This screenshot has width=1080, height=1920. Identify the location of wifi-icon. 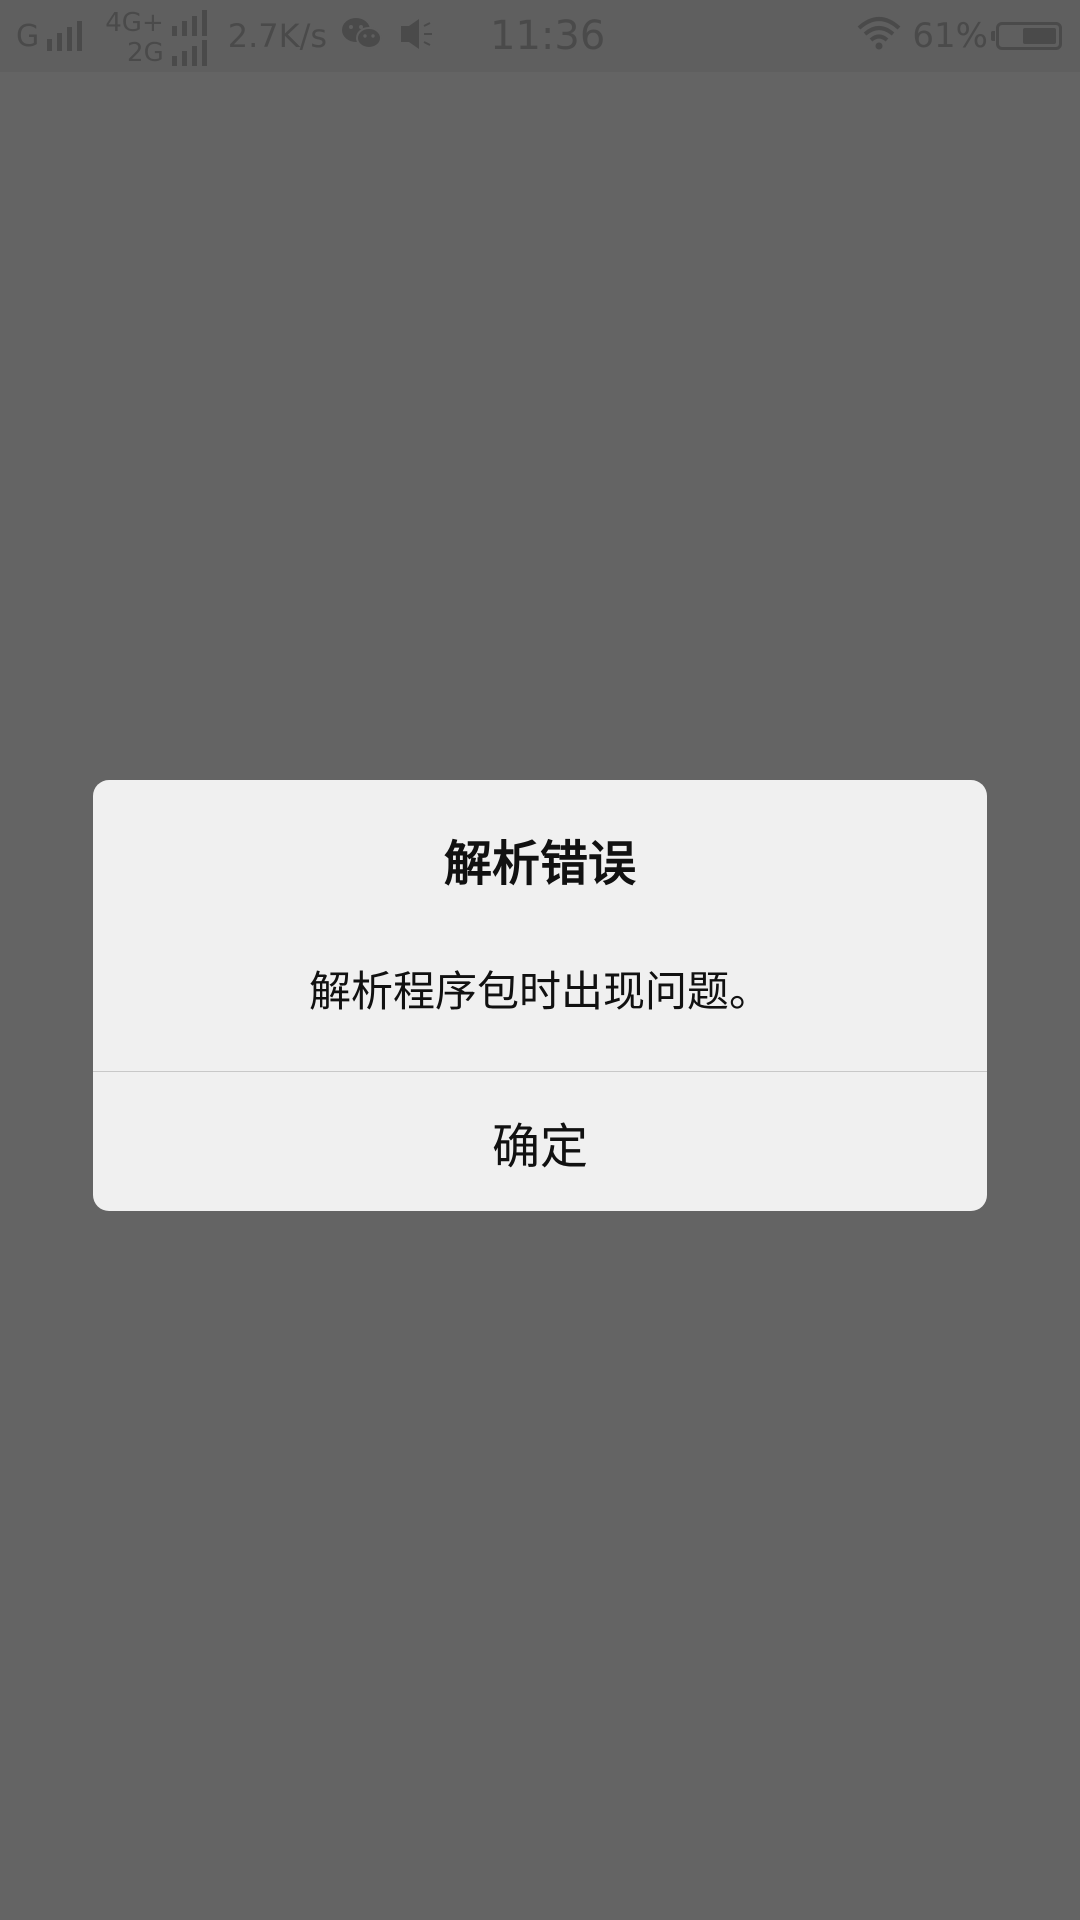
(879, 36).